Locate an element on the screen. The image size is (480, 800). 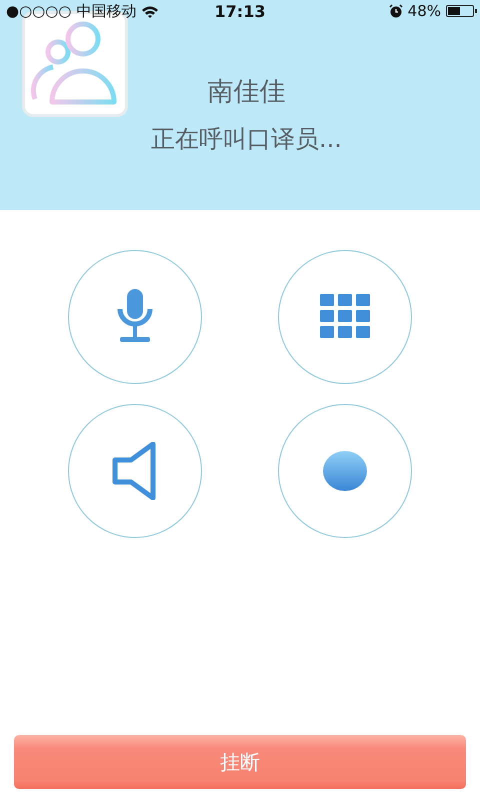
battery-icon is located at coordinates (460, 11).